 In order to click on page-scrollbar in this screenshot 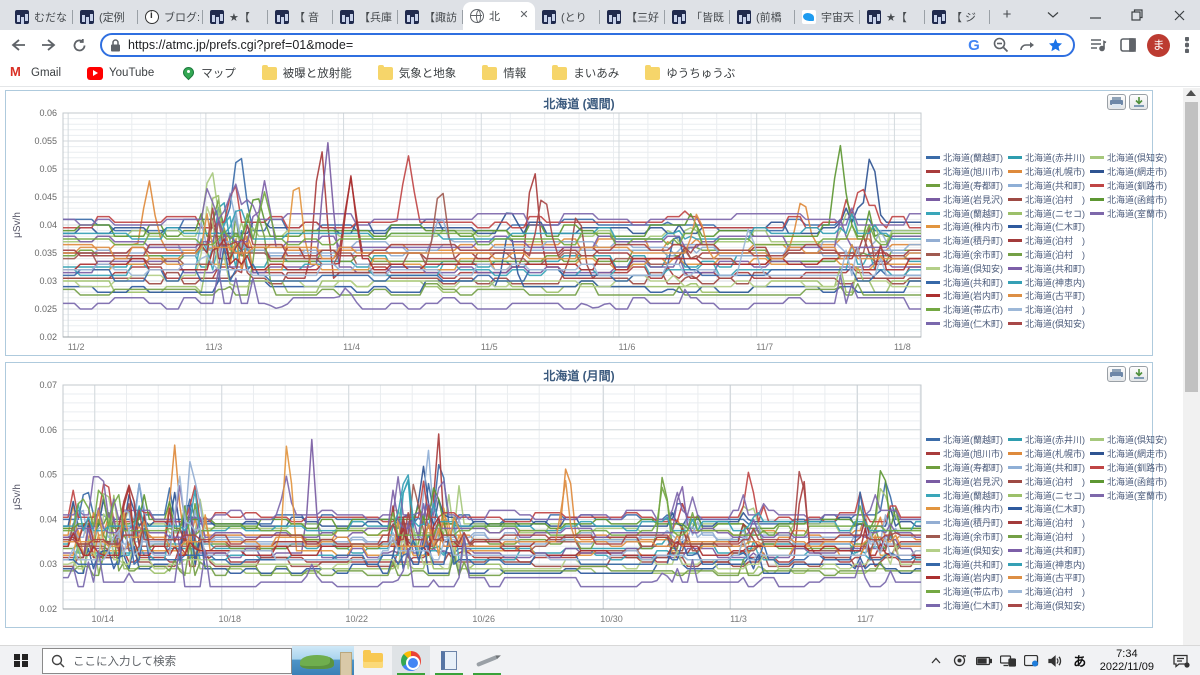, I will do `click(1191, 366)`.